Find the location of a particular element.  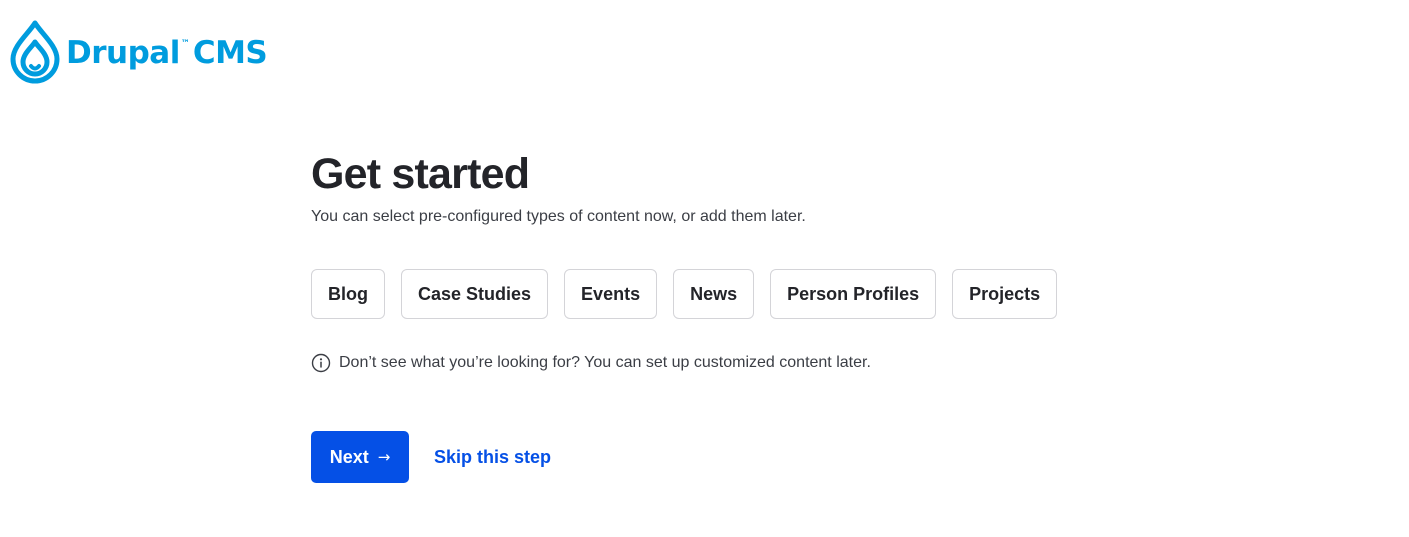

next-button: Next → is located at coordinates (360, 457).